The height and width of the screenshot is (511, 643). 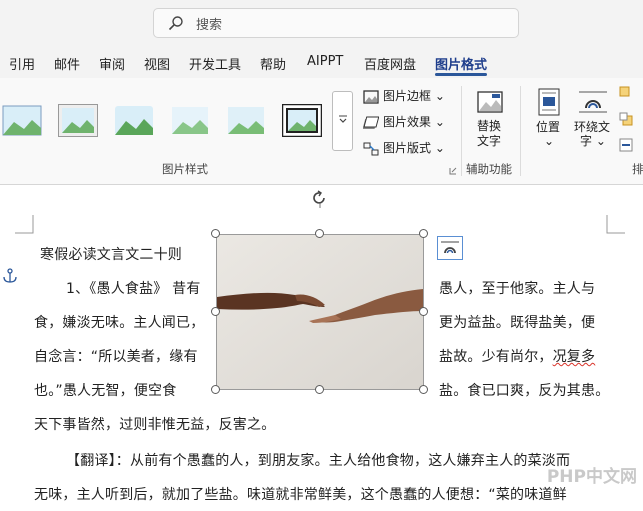 I want to click on chevron-down-icon: ⌄, so click(x=549, y=141).